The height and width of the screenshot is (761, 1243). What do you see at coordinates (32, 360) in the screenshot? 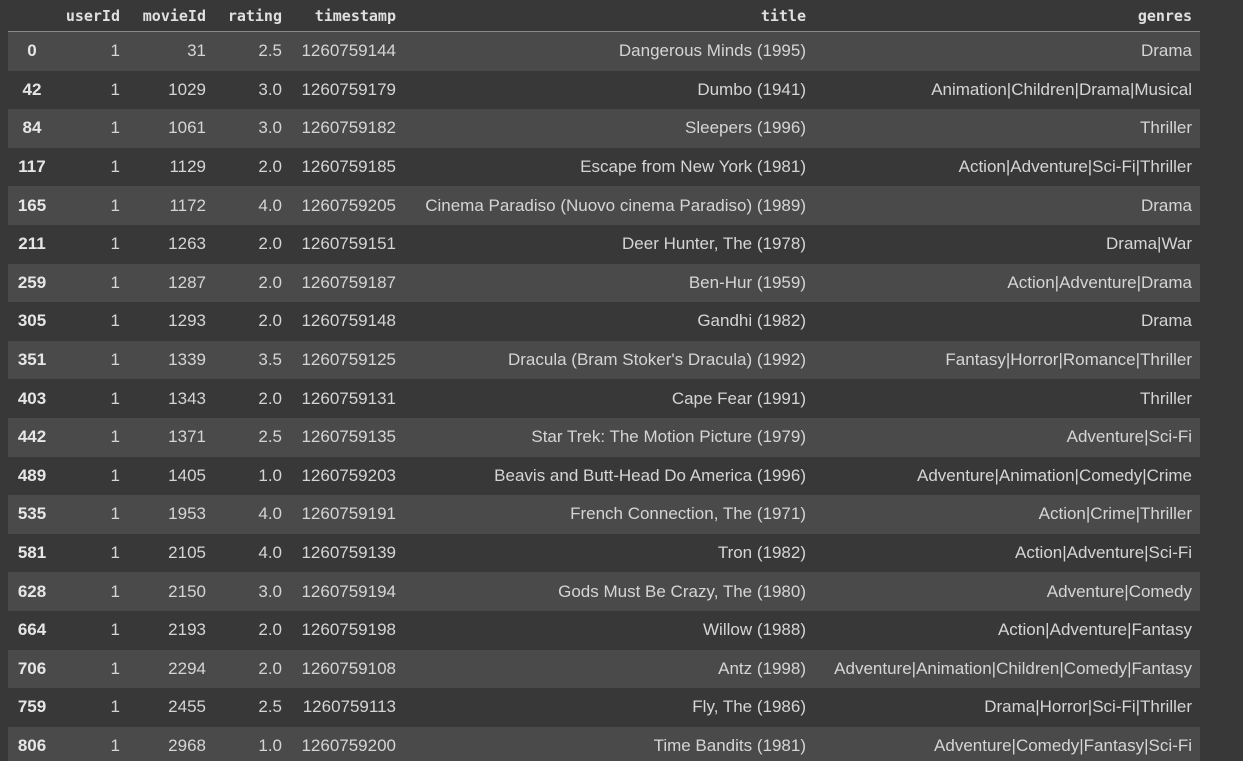
I see `row-index: 351` at bounding box center [32, 360].